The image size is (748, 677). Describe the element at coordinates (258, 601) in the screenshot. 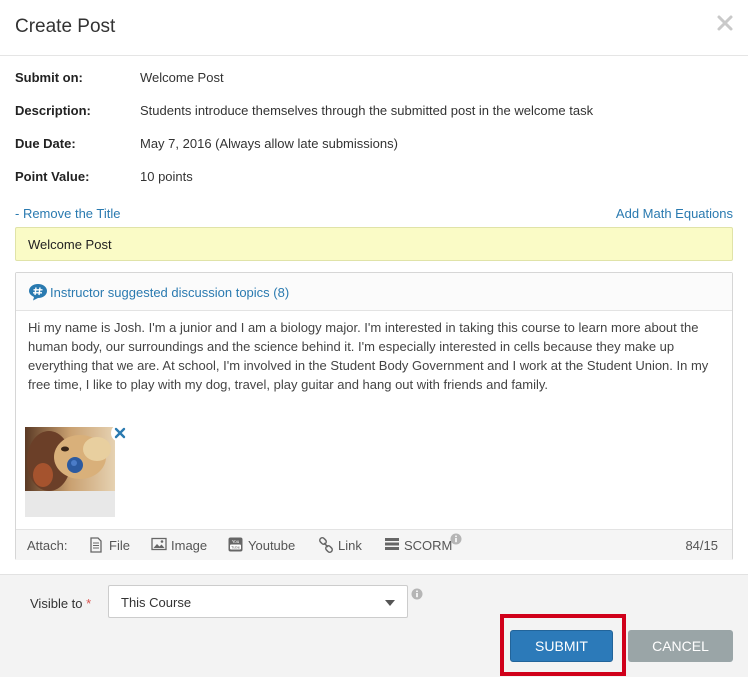

I see `visible-to-select: This Course` at that location.